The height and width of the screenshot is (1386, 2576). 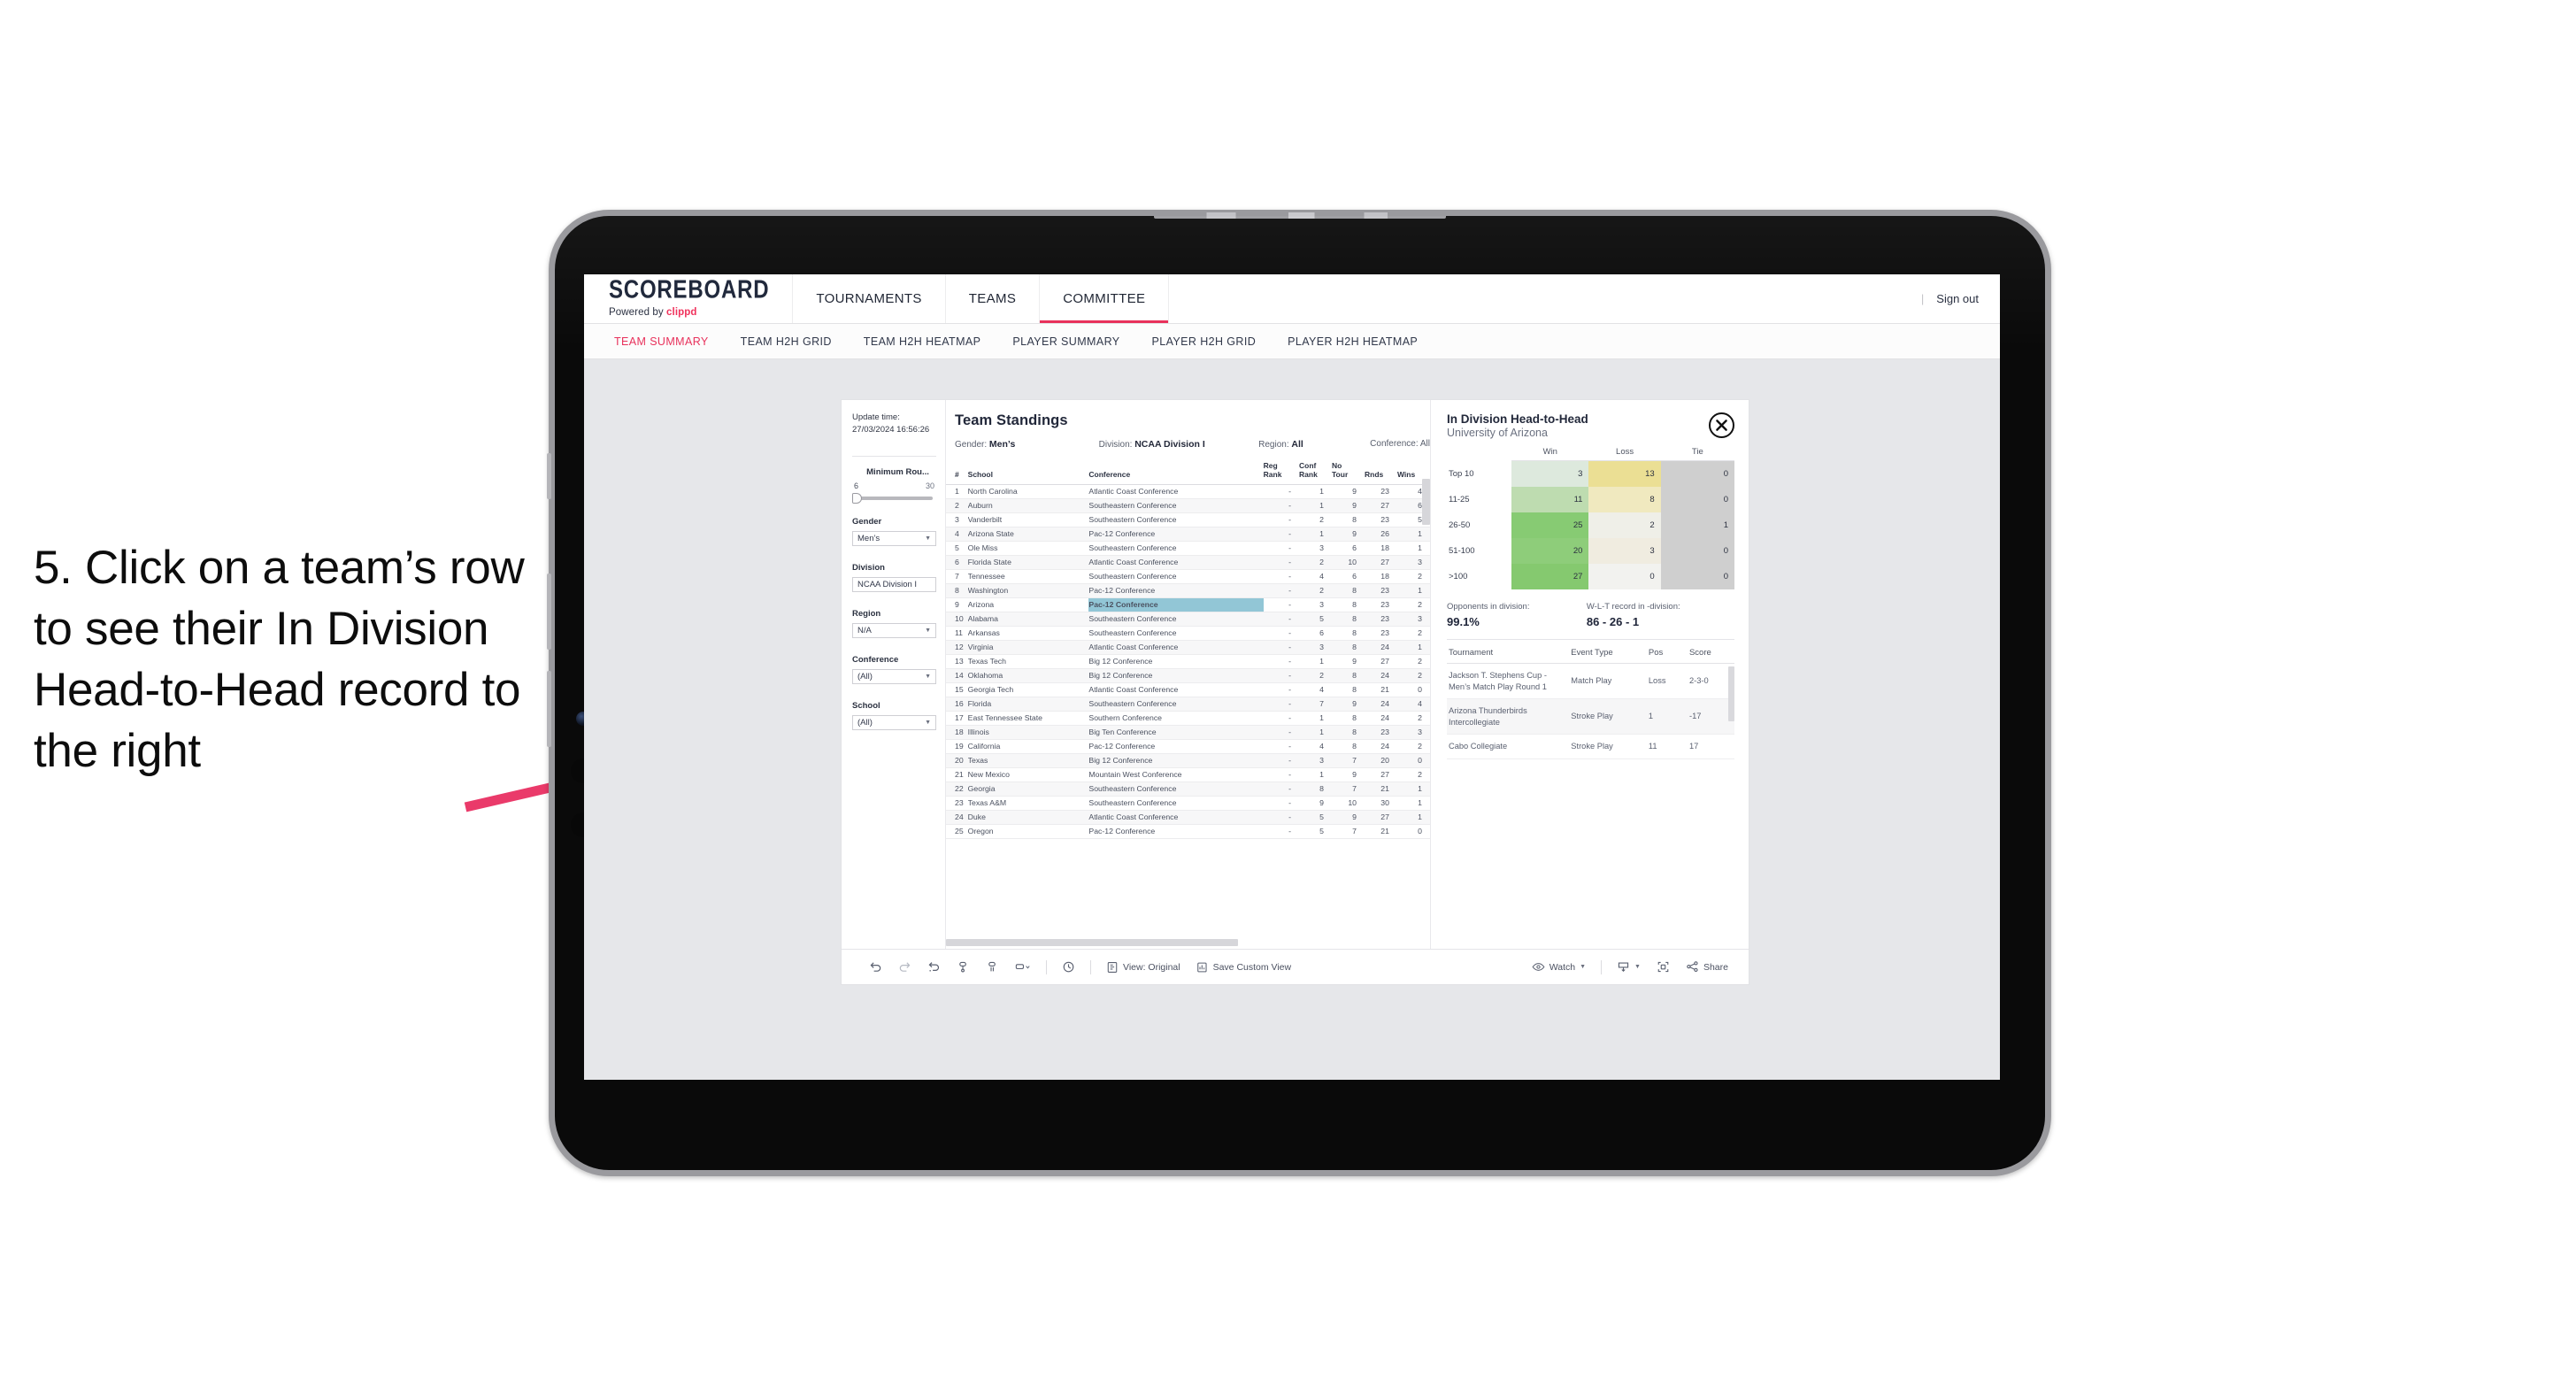 I want to click on school-select: (All) ▼, so click(x=894, y=722).